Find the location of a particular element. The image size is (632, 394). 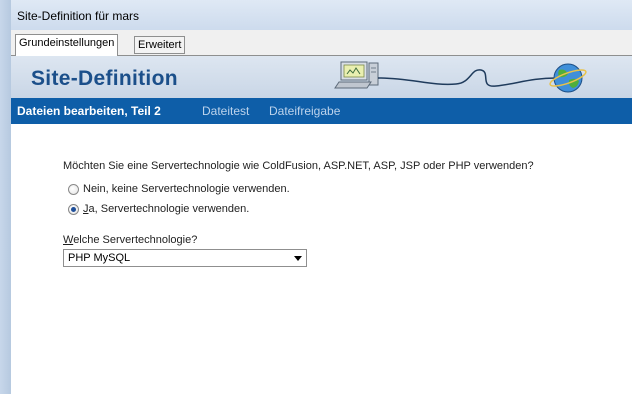

server-technology-mnemonic: W is located at coordinates (68, 240).